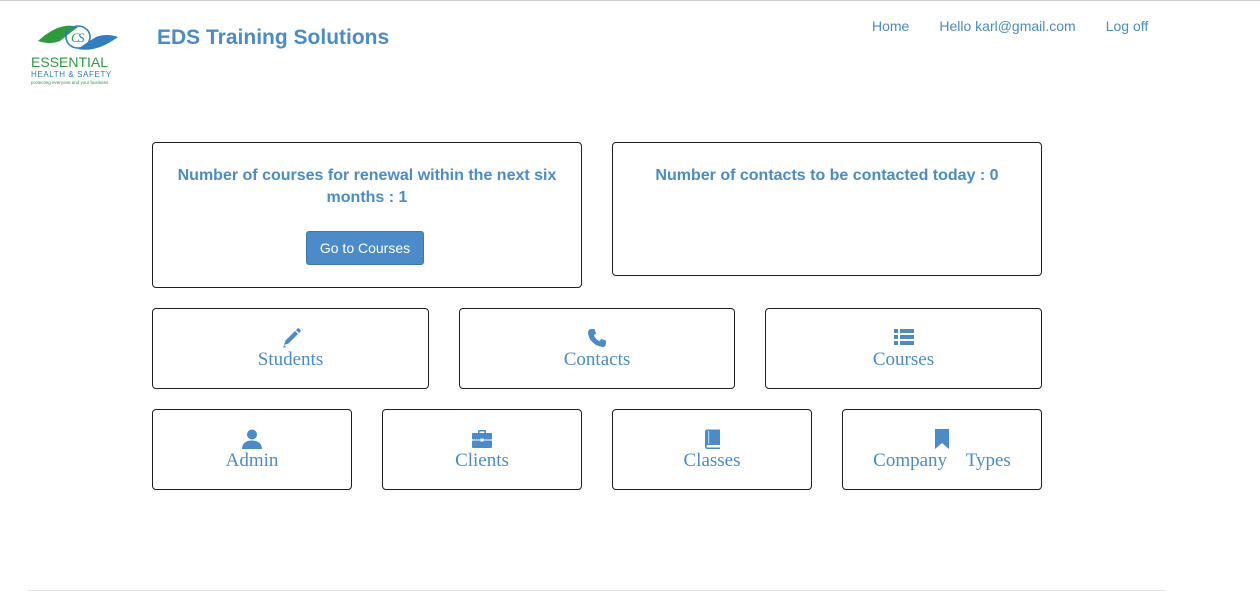 This screenshot has width=1260, height=593. What do you see at coordinates (597, 338) in the screenshot?
I see `phone-icon` at bounding box center [597, 338].